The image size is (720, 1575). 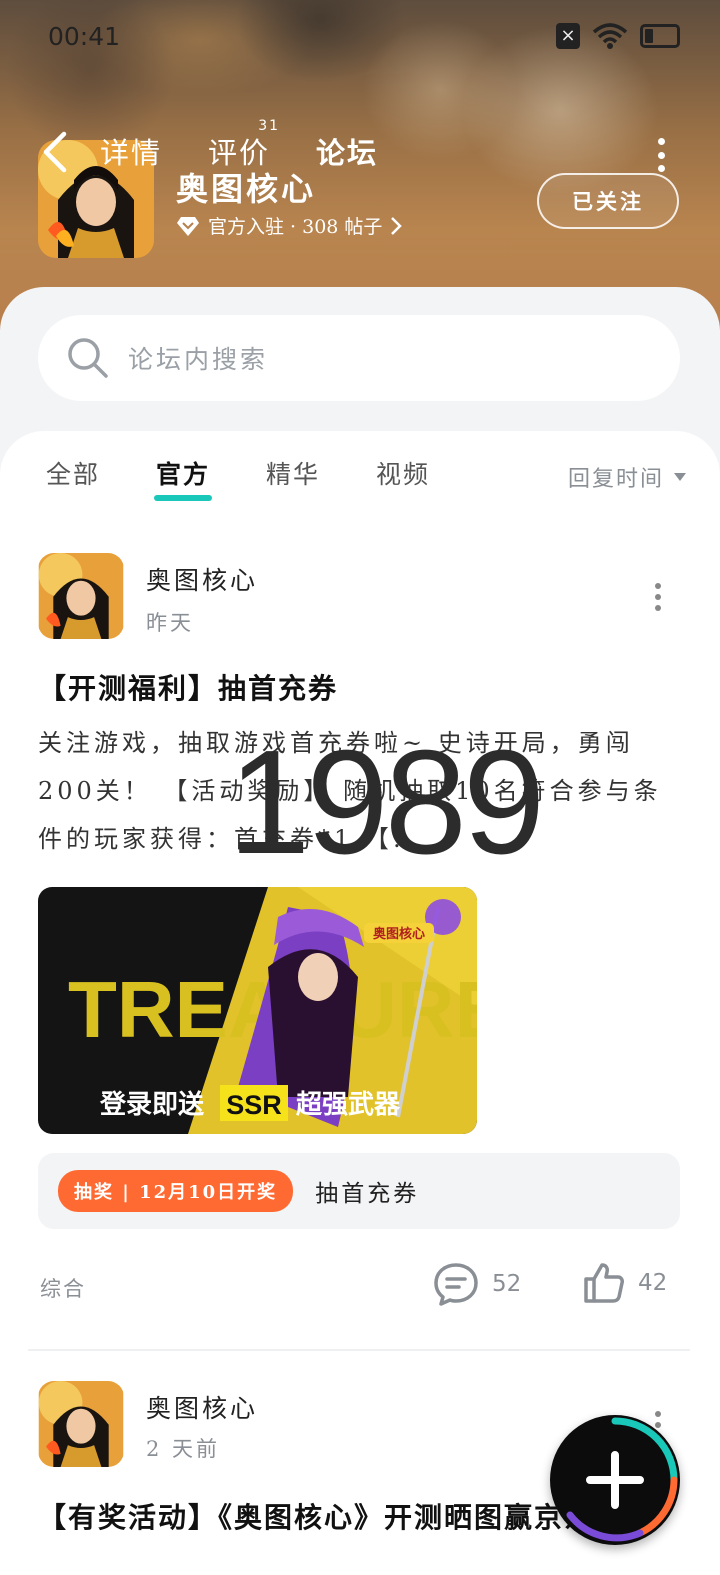 I want to click on diamond-verified-icon, so click(x=188, y=226).